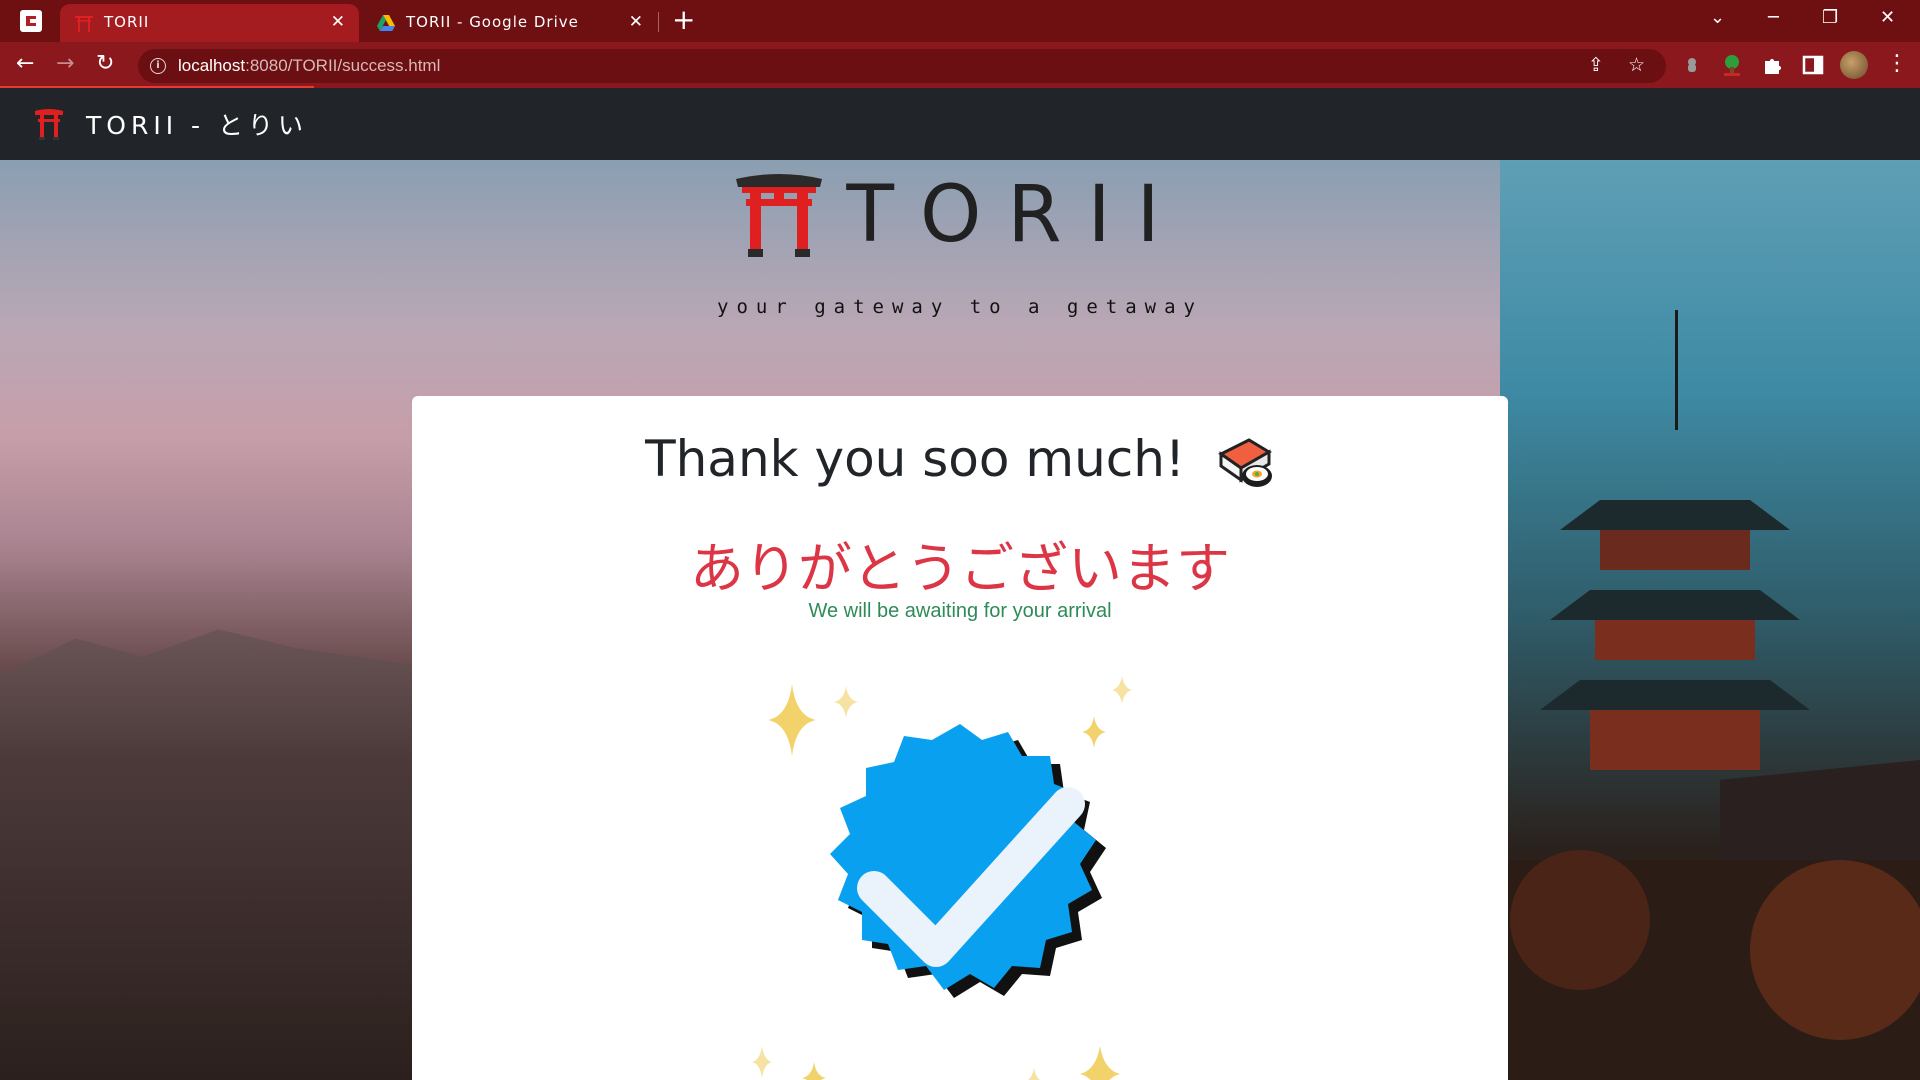  I want to click on verified-badge, so click(962, 878).